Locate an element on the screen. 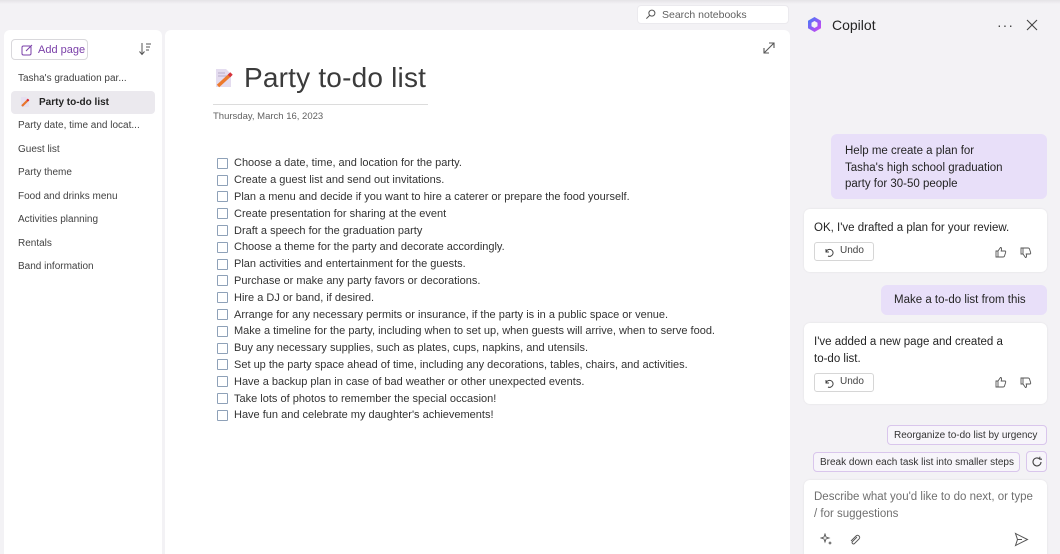  page-item: Guest list is located at coordinates (83, 150).